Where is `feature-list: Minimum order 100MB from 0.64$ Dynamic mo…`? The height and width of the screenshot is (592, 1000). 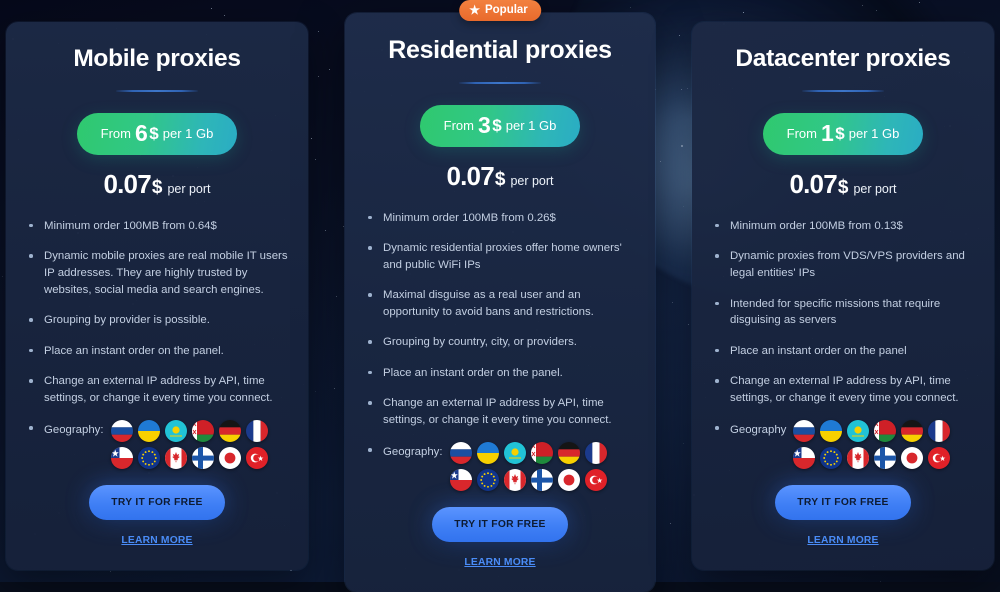 feature-list: Minimum order 100MB from 0.64$ Dynamic mo… is located at coordinates (157, 344).